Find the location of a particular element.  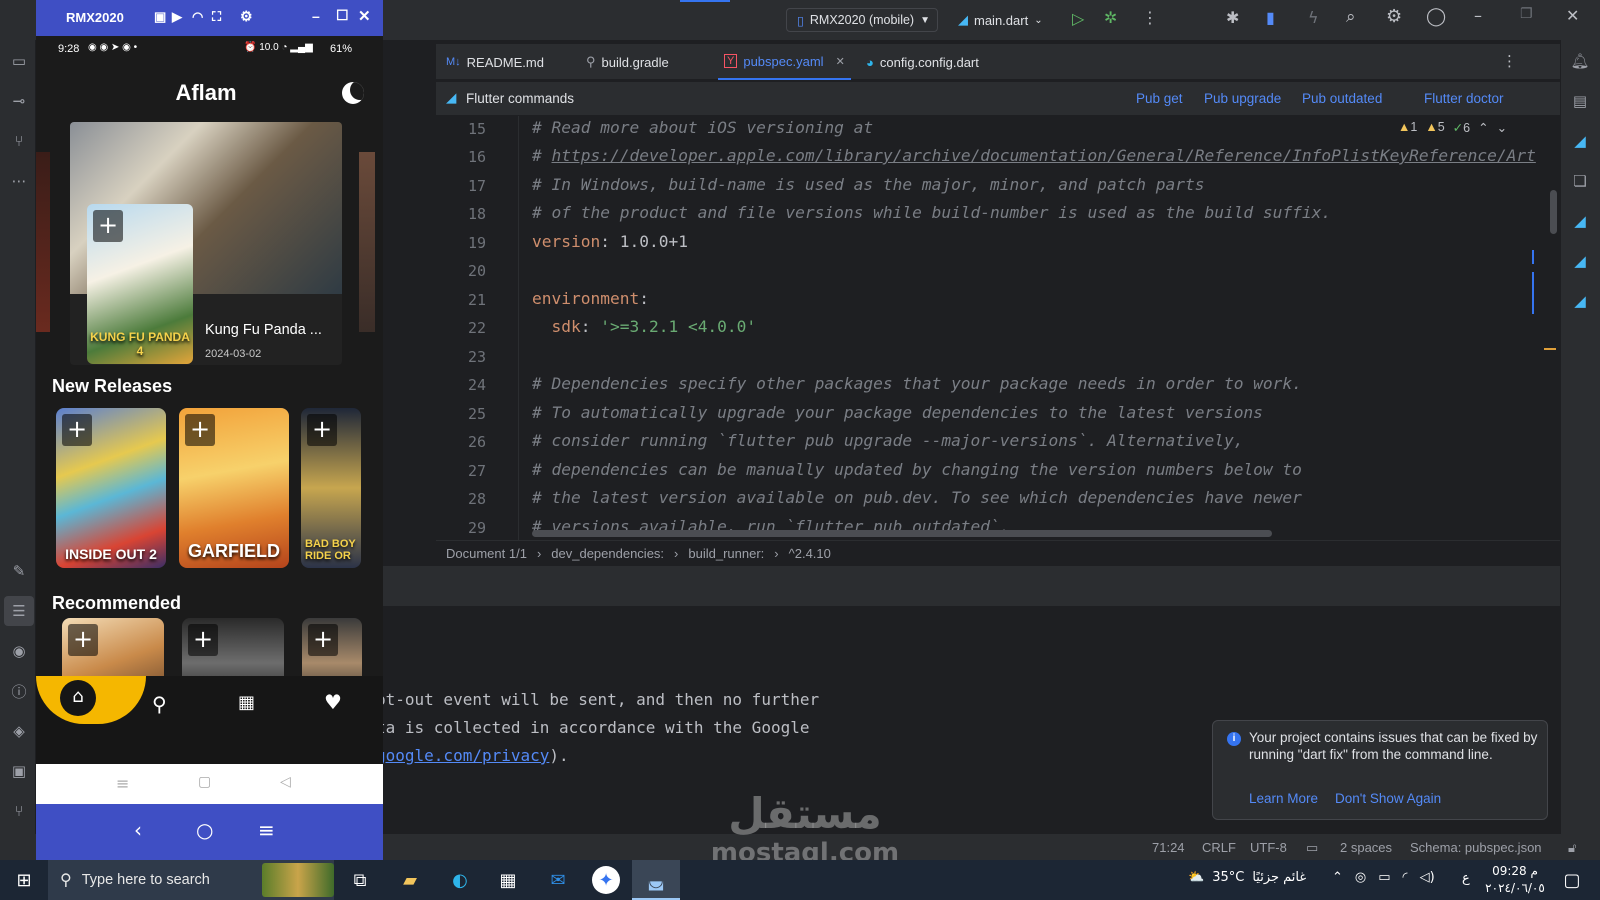

meet-icon: ◎ is located at coordinates (1360, 877).